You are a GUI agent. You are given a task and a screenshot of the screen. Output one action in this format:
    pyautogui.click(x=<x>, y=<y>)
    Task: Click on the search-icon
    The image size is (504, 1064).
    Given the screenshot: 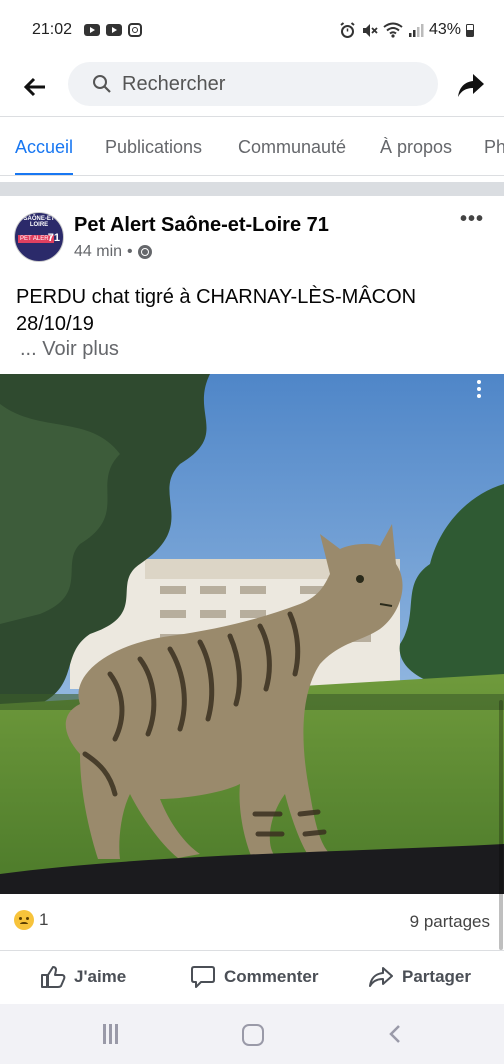 What is the action you would take?
    pyautogui.click(x=102, y=84)
    